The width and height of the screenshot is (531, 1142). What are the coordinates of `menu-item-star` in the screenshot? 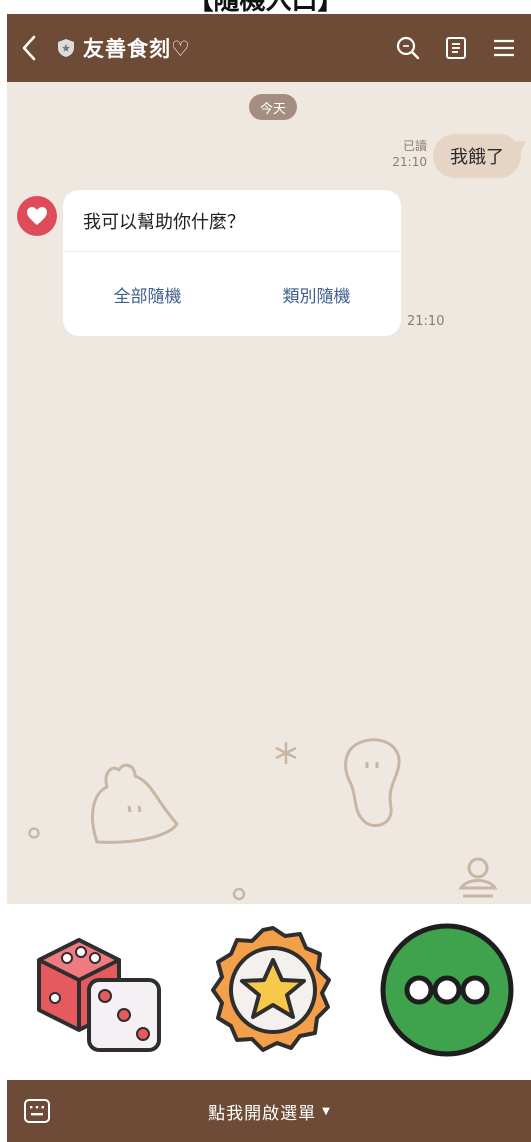 It's located at (273, 990).